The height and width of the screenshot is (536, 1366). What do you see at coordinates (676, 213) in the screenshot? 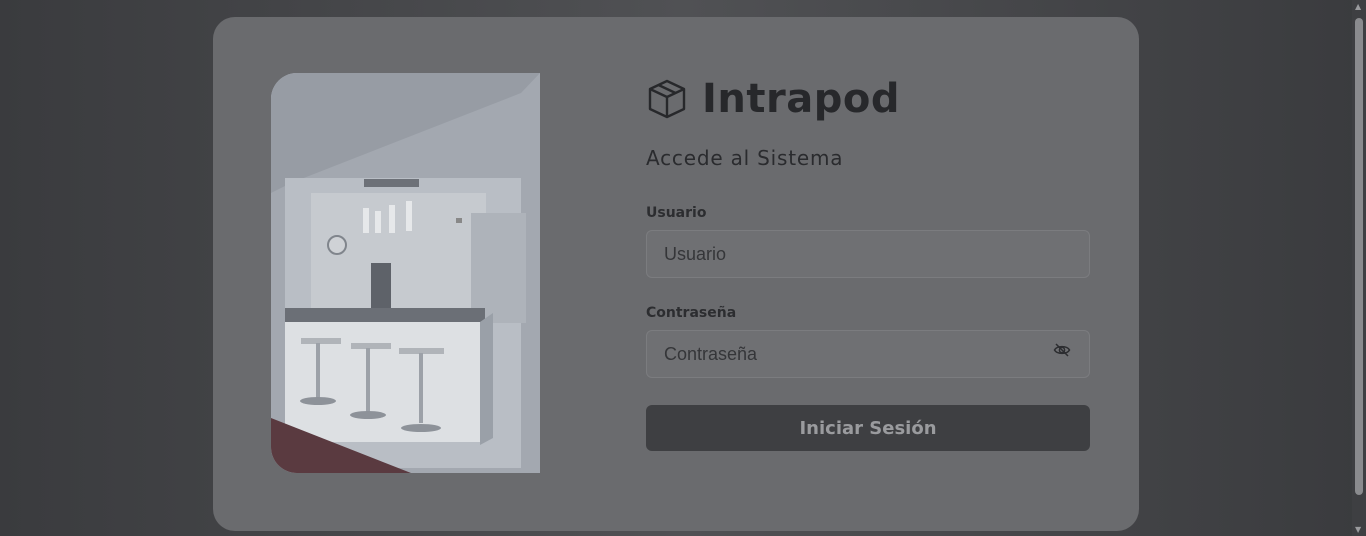
I see `username-label: Usuario` at bounding box center [676, 213].